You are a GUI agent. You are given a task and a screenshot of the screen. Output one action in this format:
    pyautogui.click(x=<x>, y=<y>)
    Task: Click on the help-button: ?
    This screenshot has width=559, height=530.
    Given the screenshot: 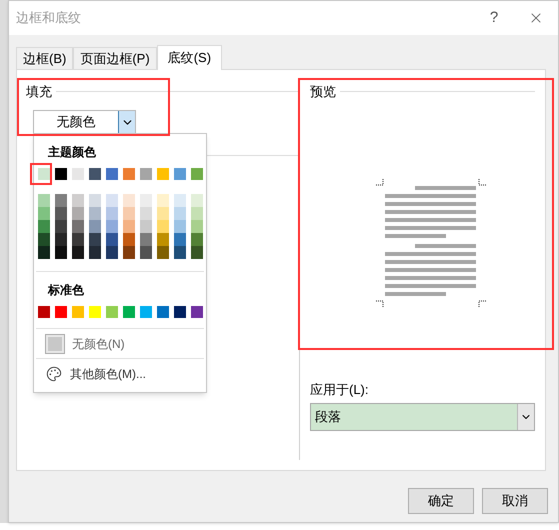 What is the action you would take?
    pyautogui.click(x=494, y=18)
    